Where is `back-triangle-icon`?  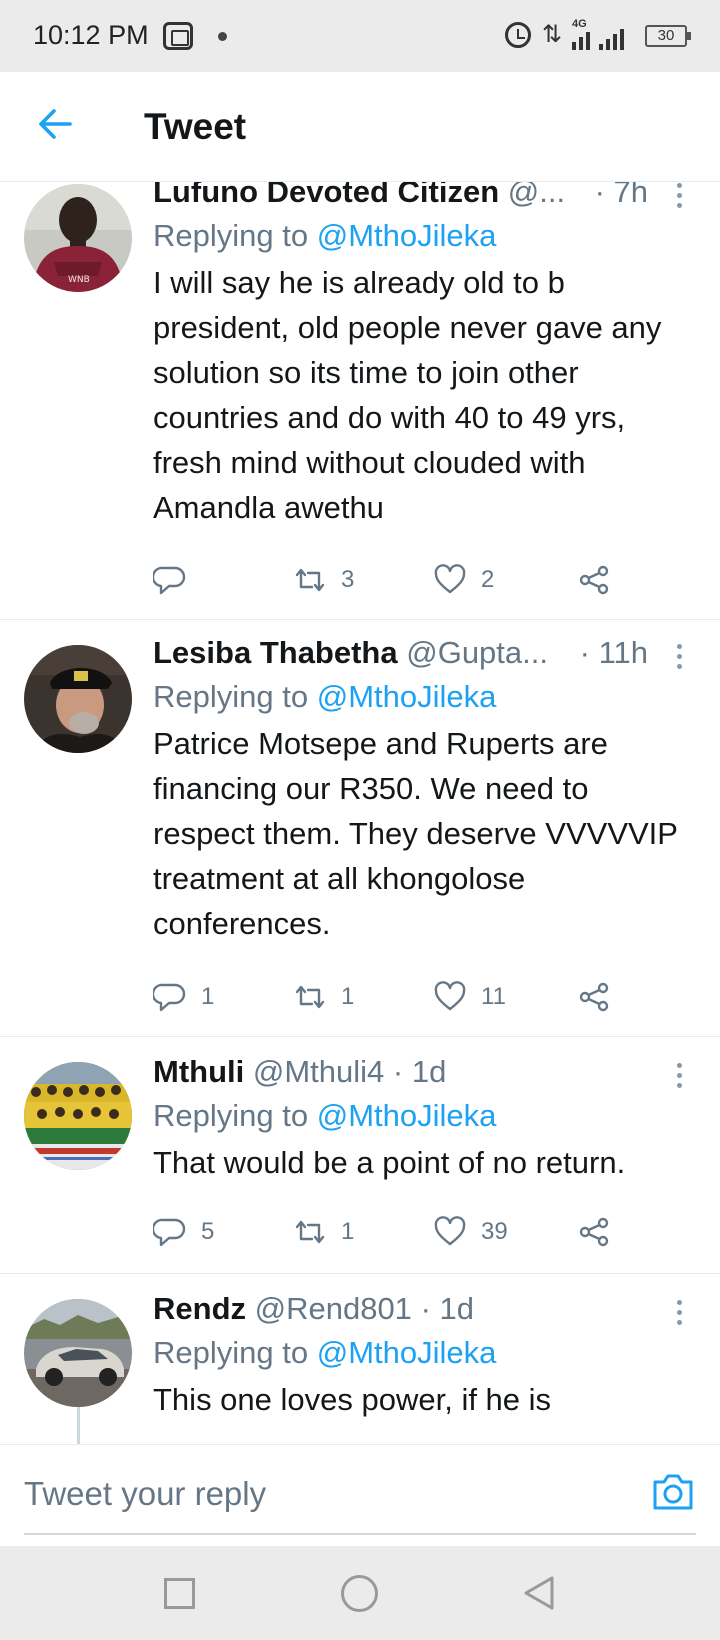 back-triangle-icon is located at coordinates (539, 1593).